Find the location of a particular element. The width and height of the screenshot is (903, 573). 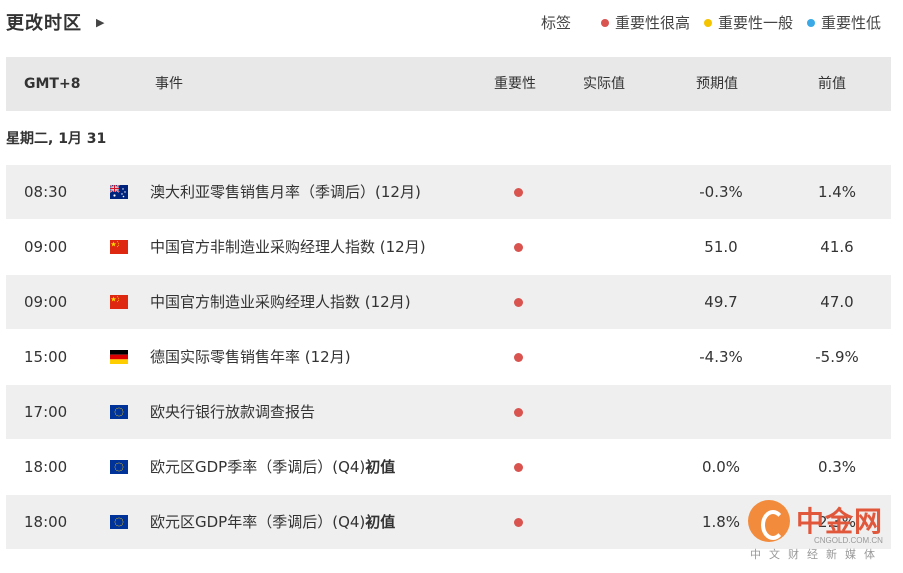

legend-tag-label: 标签 is located at coordinates (555, 23).